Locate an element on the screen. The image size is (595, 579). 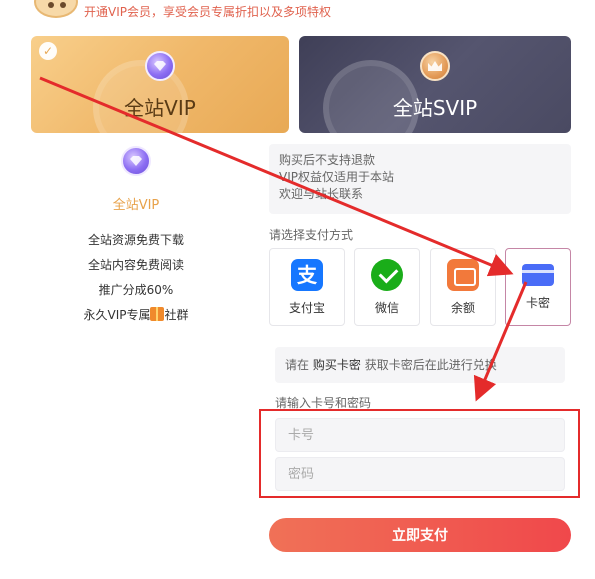
payment-section-label: 请选择支付方式 is located at coordinates (311, 235).